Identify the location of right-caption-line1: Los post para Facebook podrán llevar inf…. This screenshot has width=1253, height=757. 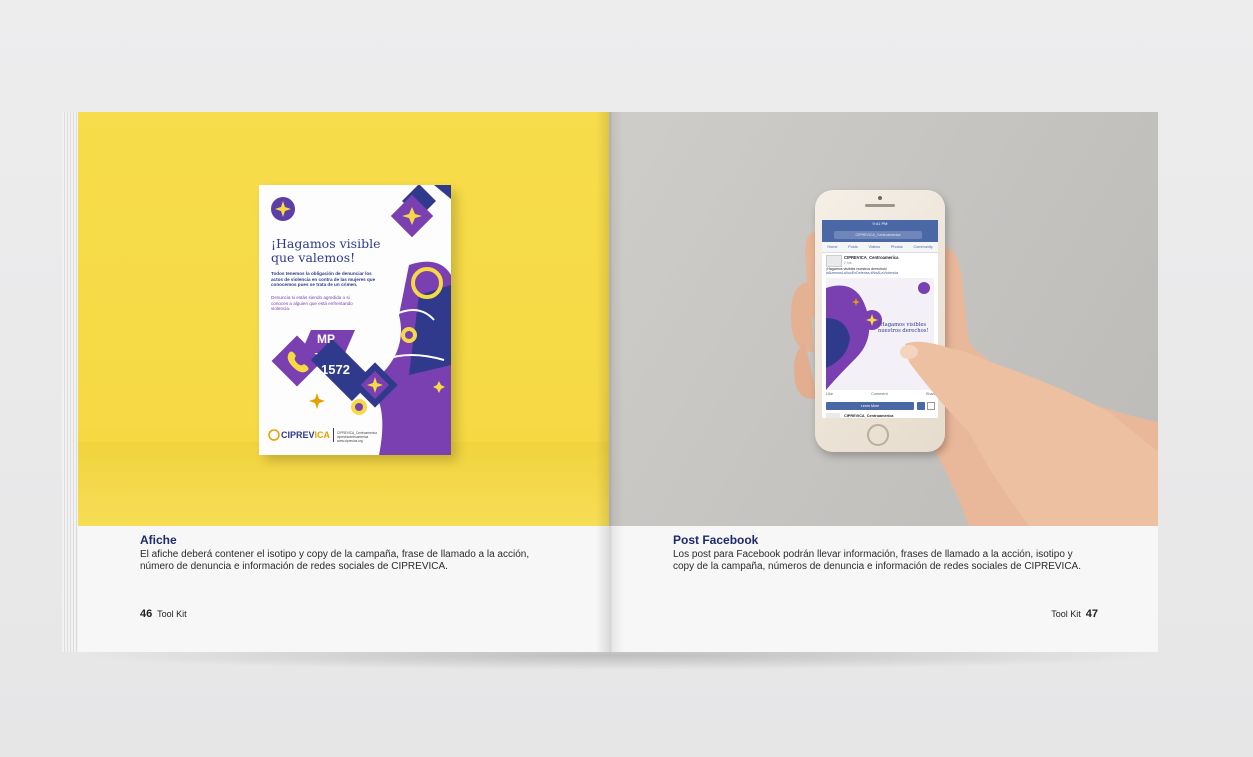
(873, 554).